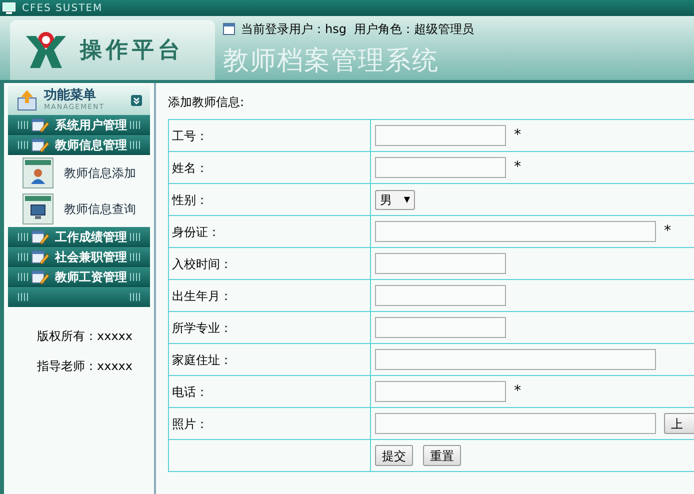 This screenshot has width=694, height=494. I want to click on menu-group-label: 教师信息管理, so click(91, 145).